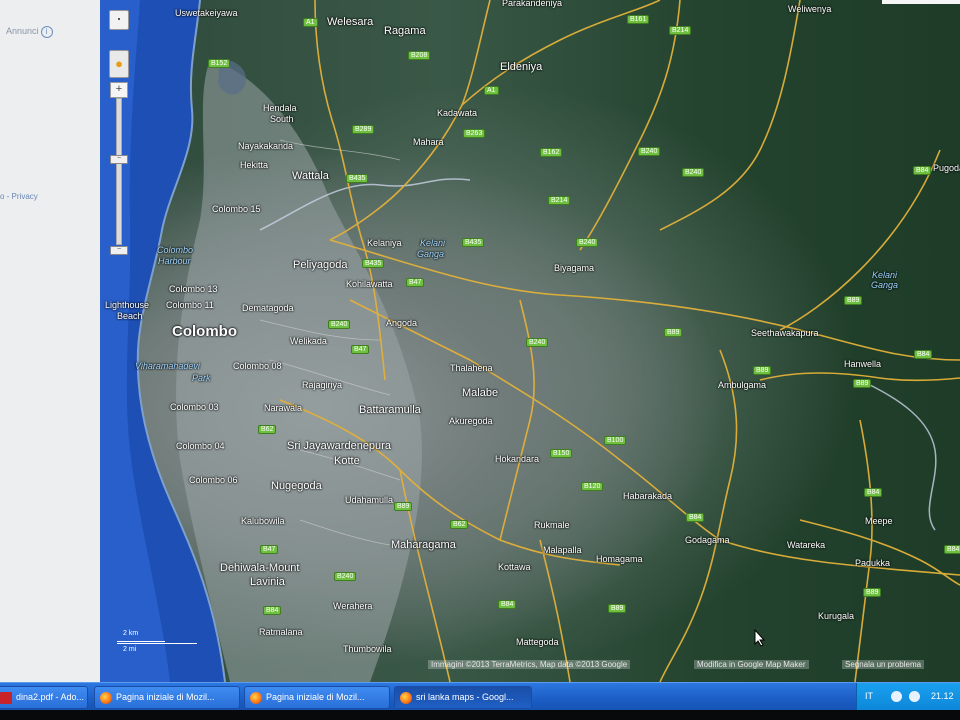  Describe the element at coordinates (350, 22) in the screenshot. I see `place-label: Welesara` at that location.